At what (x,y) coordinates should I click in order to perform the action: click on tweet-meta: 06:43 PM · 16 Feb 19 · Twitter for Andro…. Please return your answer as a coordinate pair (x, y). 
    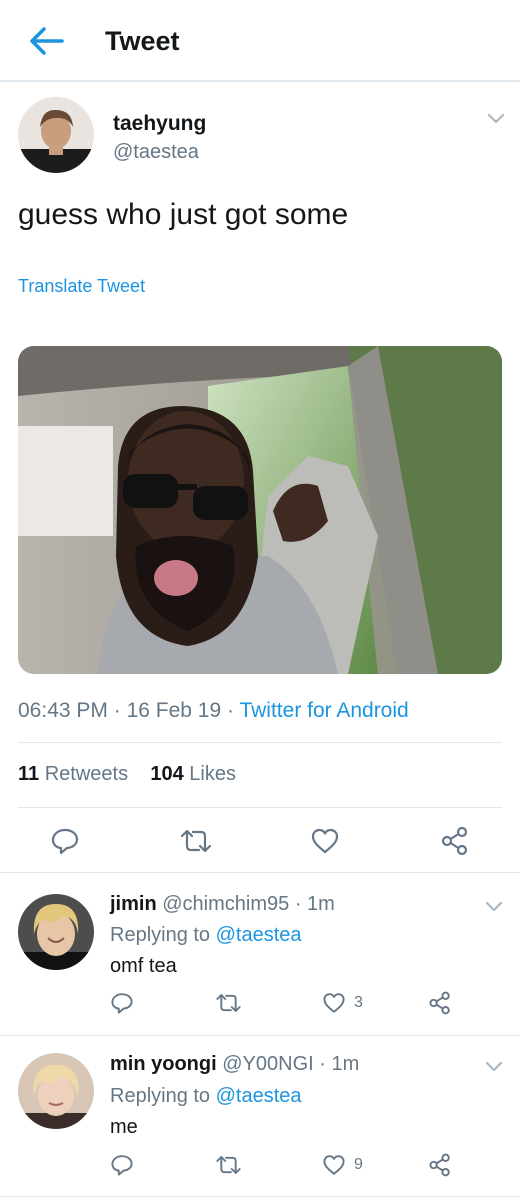
    Looking at the image, I should click on (213, 711).